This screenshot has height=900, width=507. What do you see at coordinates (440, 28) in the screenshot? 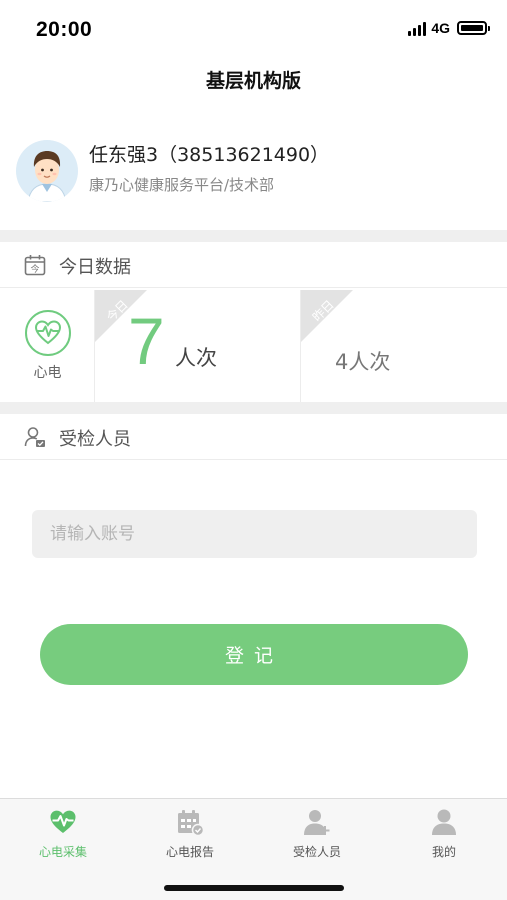
I see `network-label: 4G` at bounding box center [440, 28].